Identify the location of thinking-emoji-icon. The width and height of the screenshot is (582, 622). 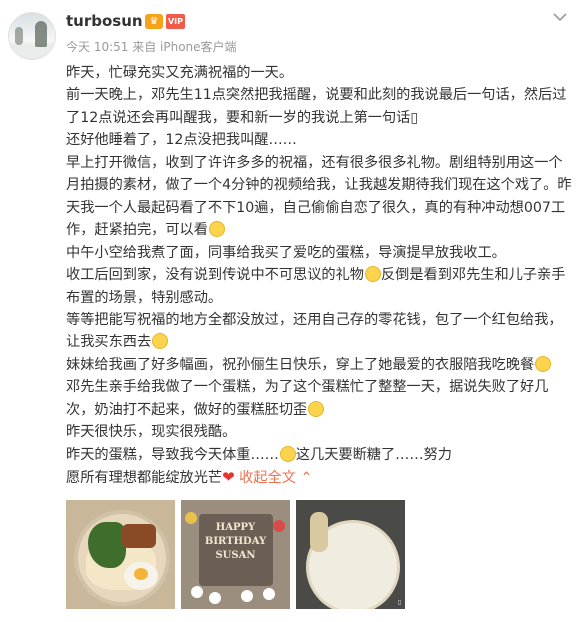
(160, 341).